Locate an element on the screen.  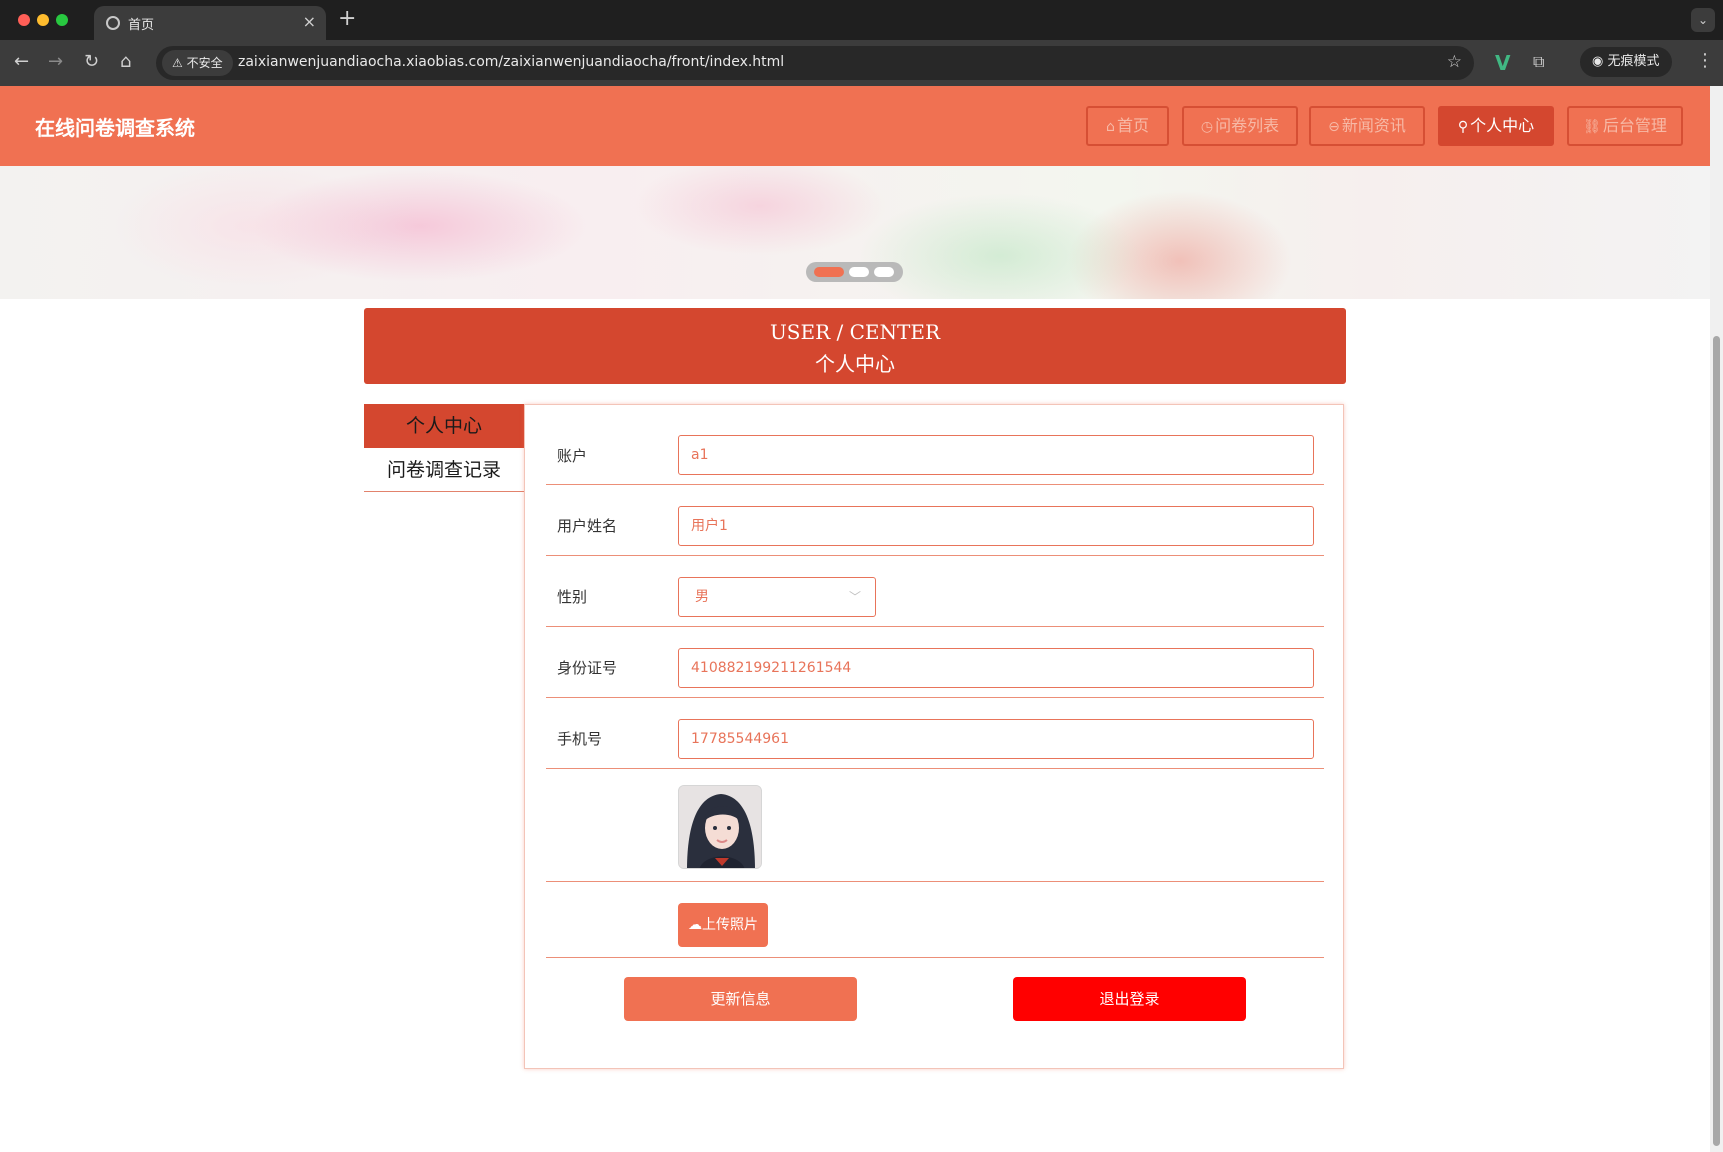
browser-menu-icon: ⋮ is located at coordinates (1705, 60).